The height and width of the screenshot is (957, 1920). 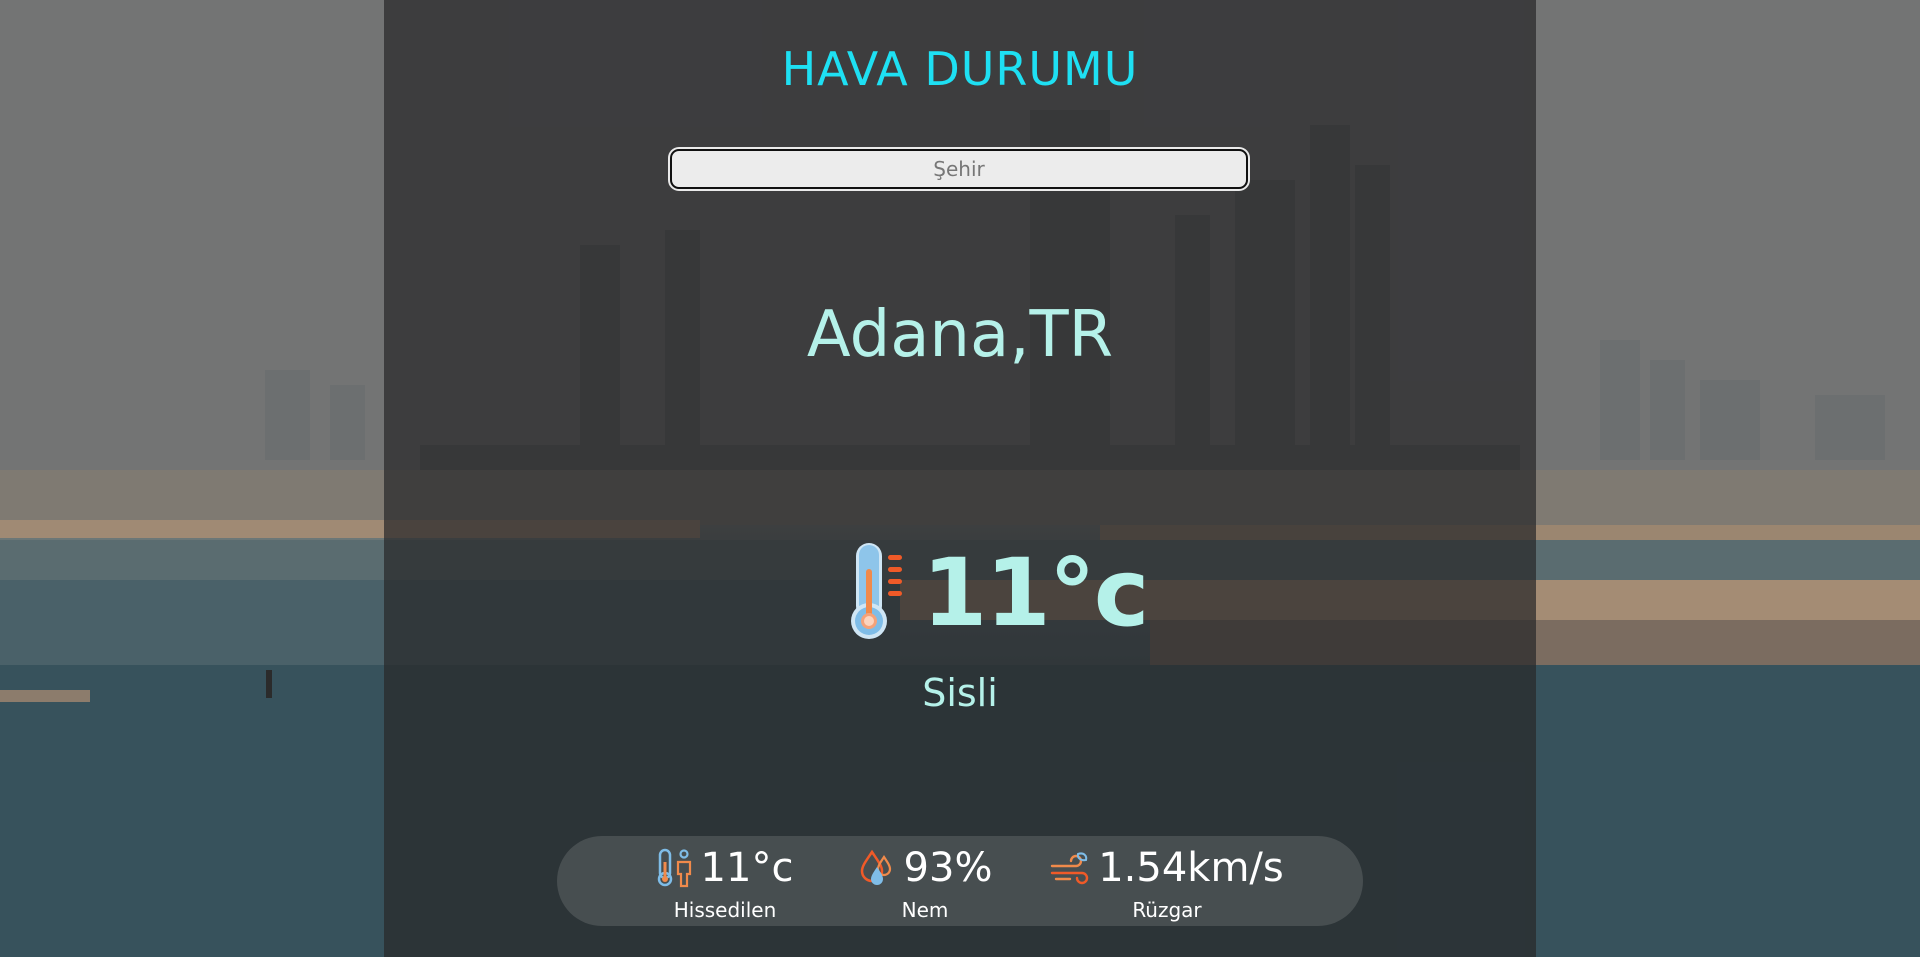 I want to click on feels-like-icon, so click(x=675, y=868).